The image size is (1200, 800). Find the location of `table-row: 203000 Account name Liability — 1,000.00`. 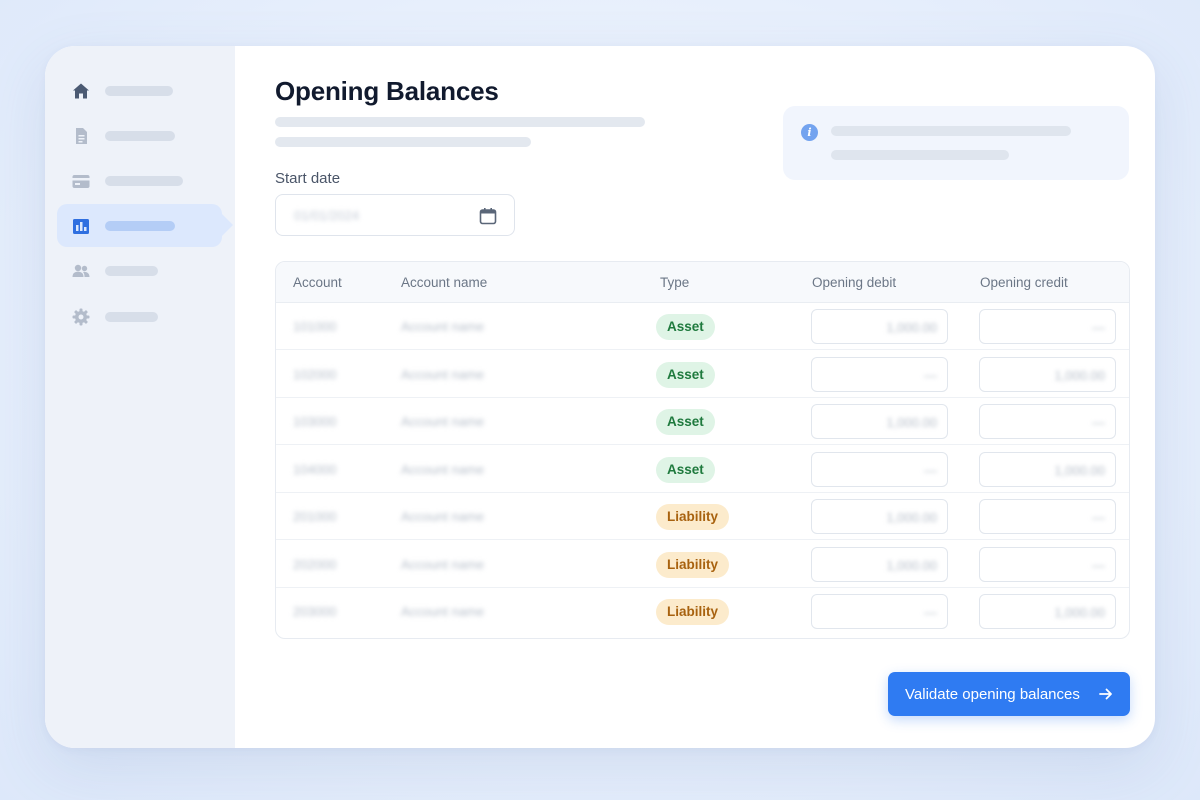

table-row: 203000 Account name Liability — 1,000.00 is located at coordinates (702, 611).